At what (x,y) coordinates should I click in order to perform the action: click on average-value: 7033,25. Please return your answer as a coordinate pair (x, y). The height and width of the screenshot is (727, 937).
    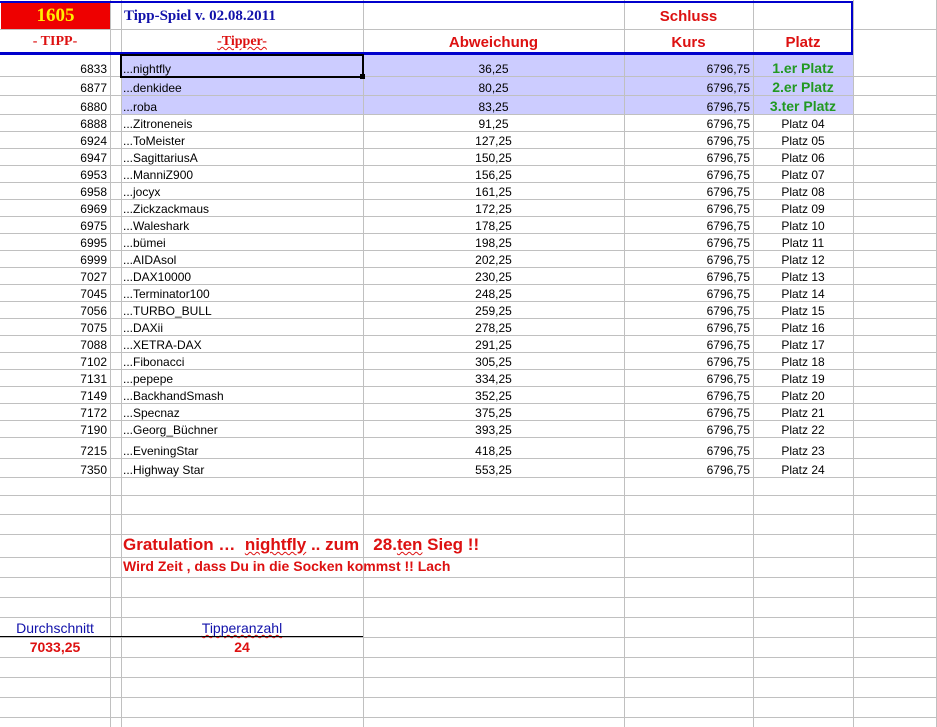
    Looking at the image, I should click on (55, 647).